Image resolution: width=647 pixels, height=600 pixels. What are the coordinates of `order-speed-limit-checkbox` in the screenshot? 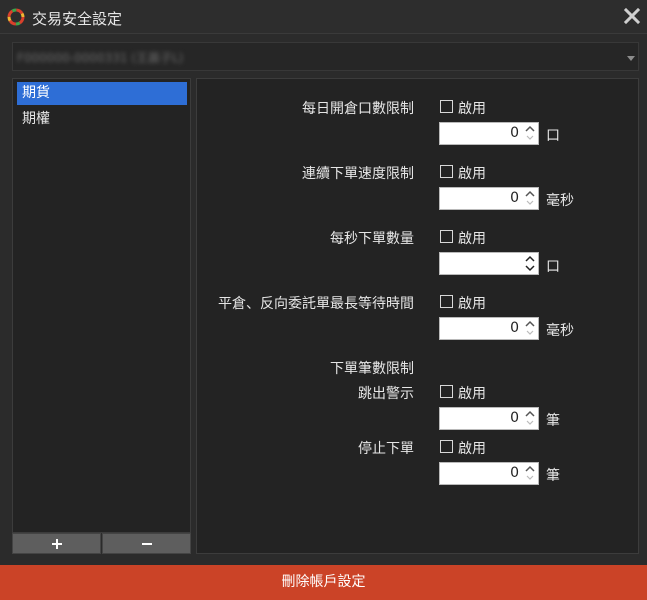 It's located at (446, 171).